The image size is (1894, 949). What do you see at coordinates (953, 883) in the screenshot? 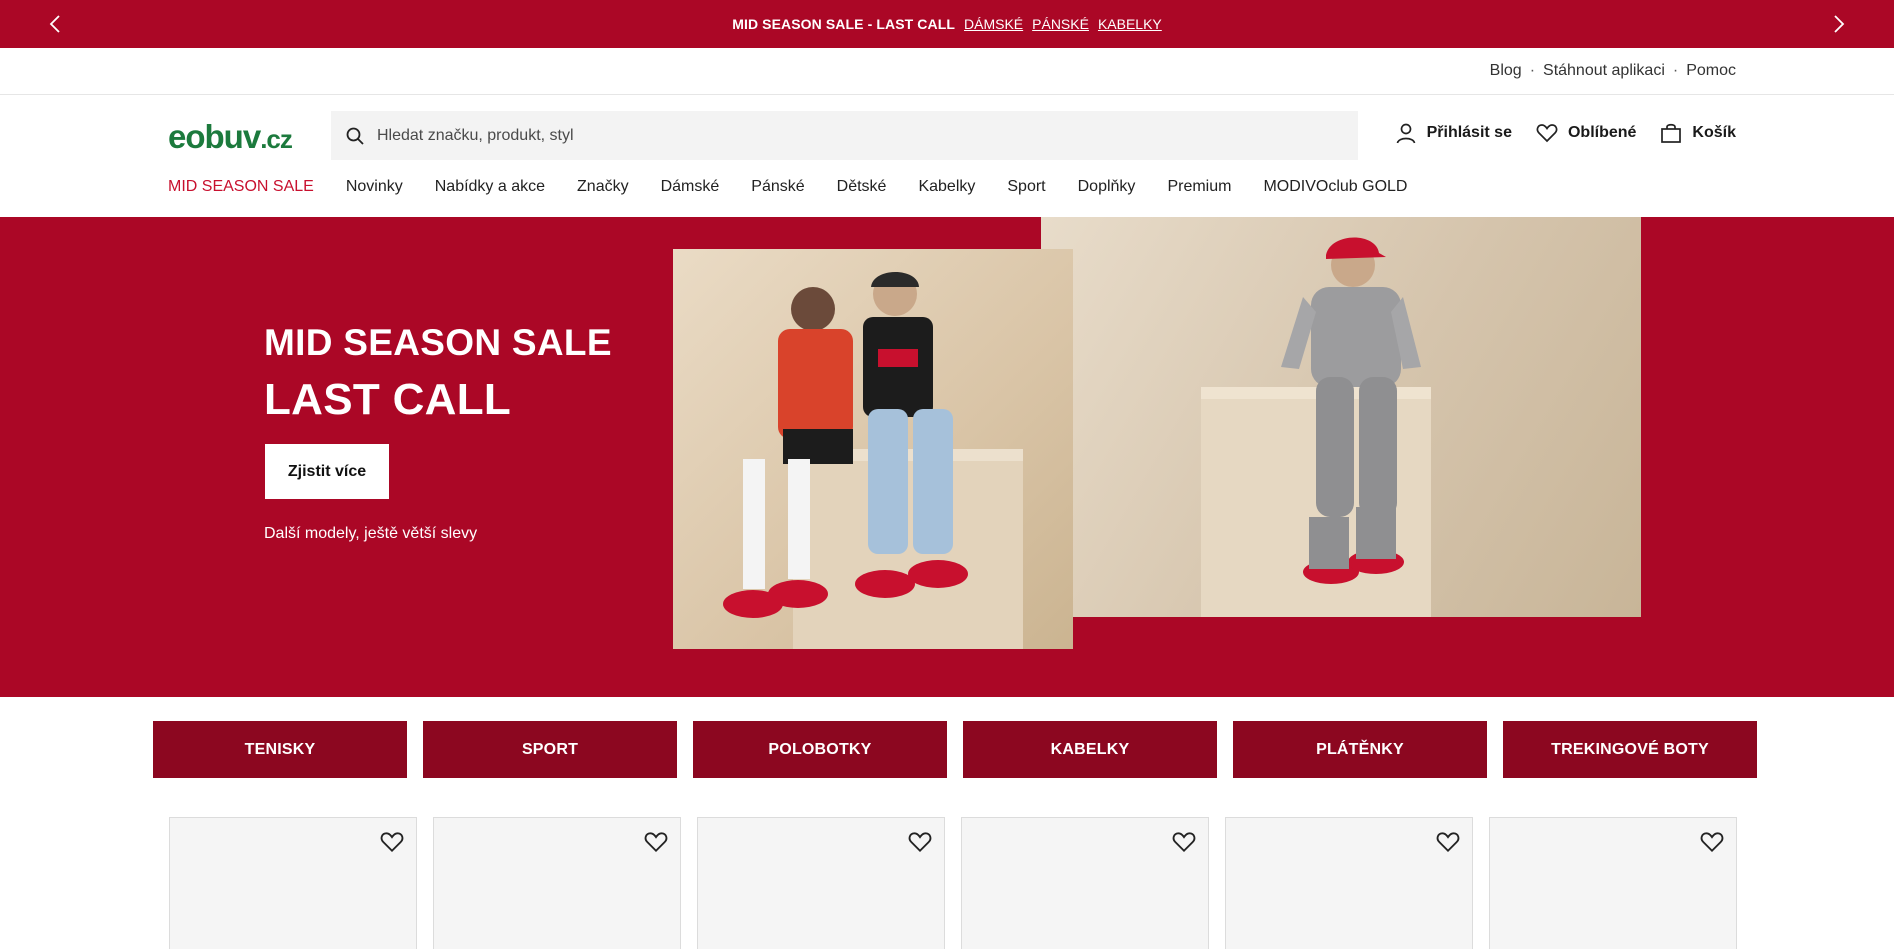
I see `product-grid` at bounding box center [953, 883].